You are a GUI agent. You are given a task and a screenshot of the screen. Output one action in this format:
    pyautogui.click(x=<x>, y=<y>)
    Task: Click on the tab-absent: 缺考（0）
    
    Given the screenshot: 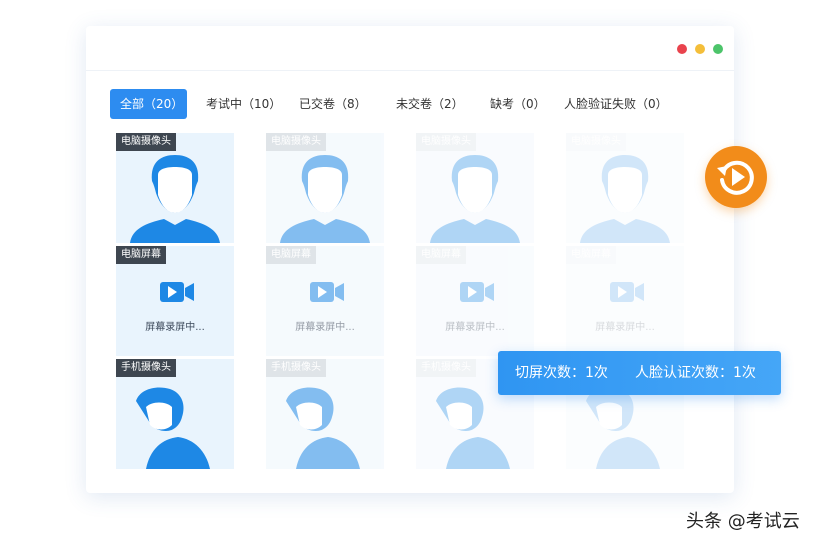 What is the action you would take?
    pyautogui.click(x=518, y=104)
    